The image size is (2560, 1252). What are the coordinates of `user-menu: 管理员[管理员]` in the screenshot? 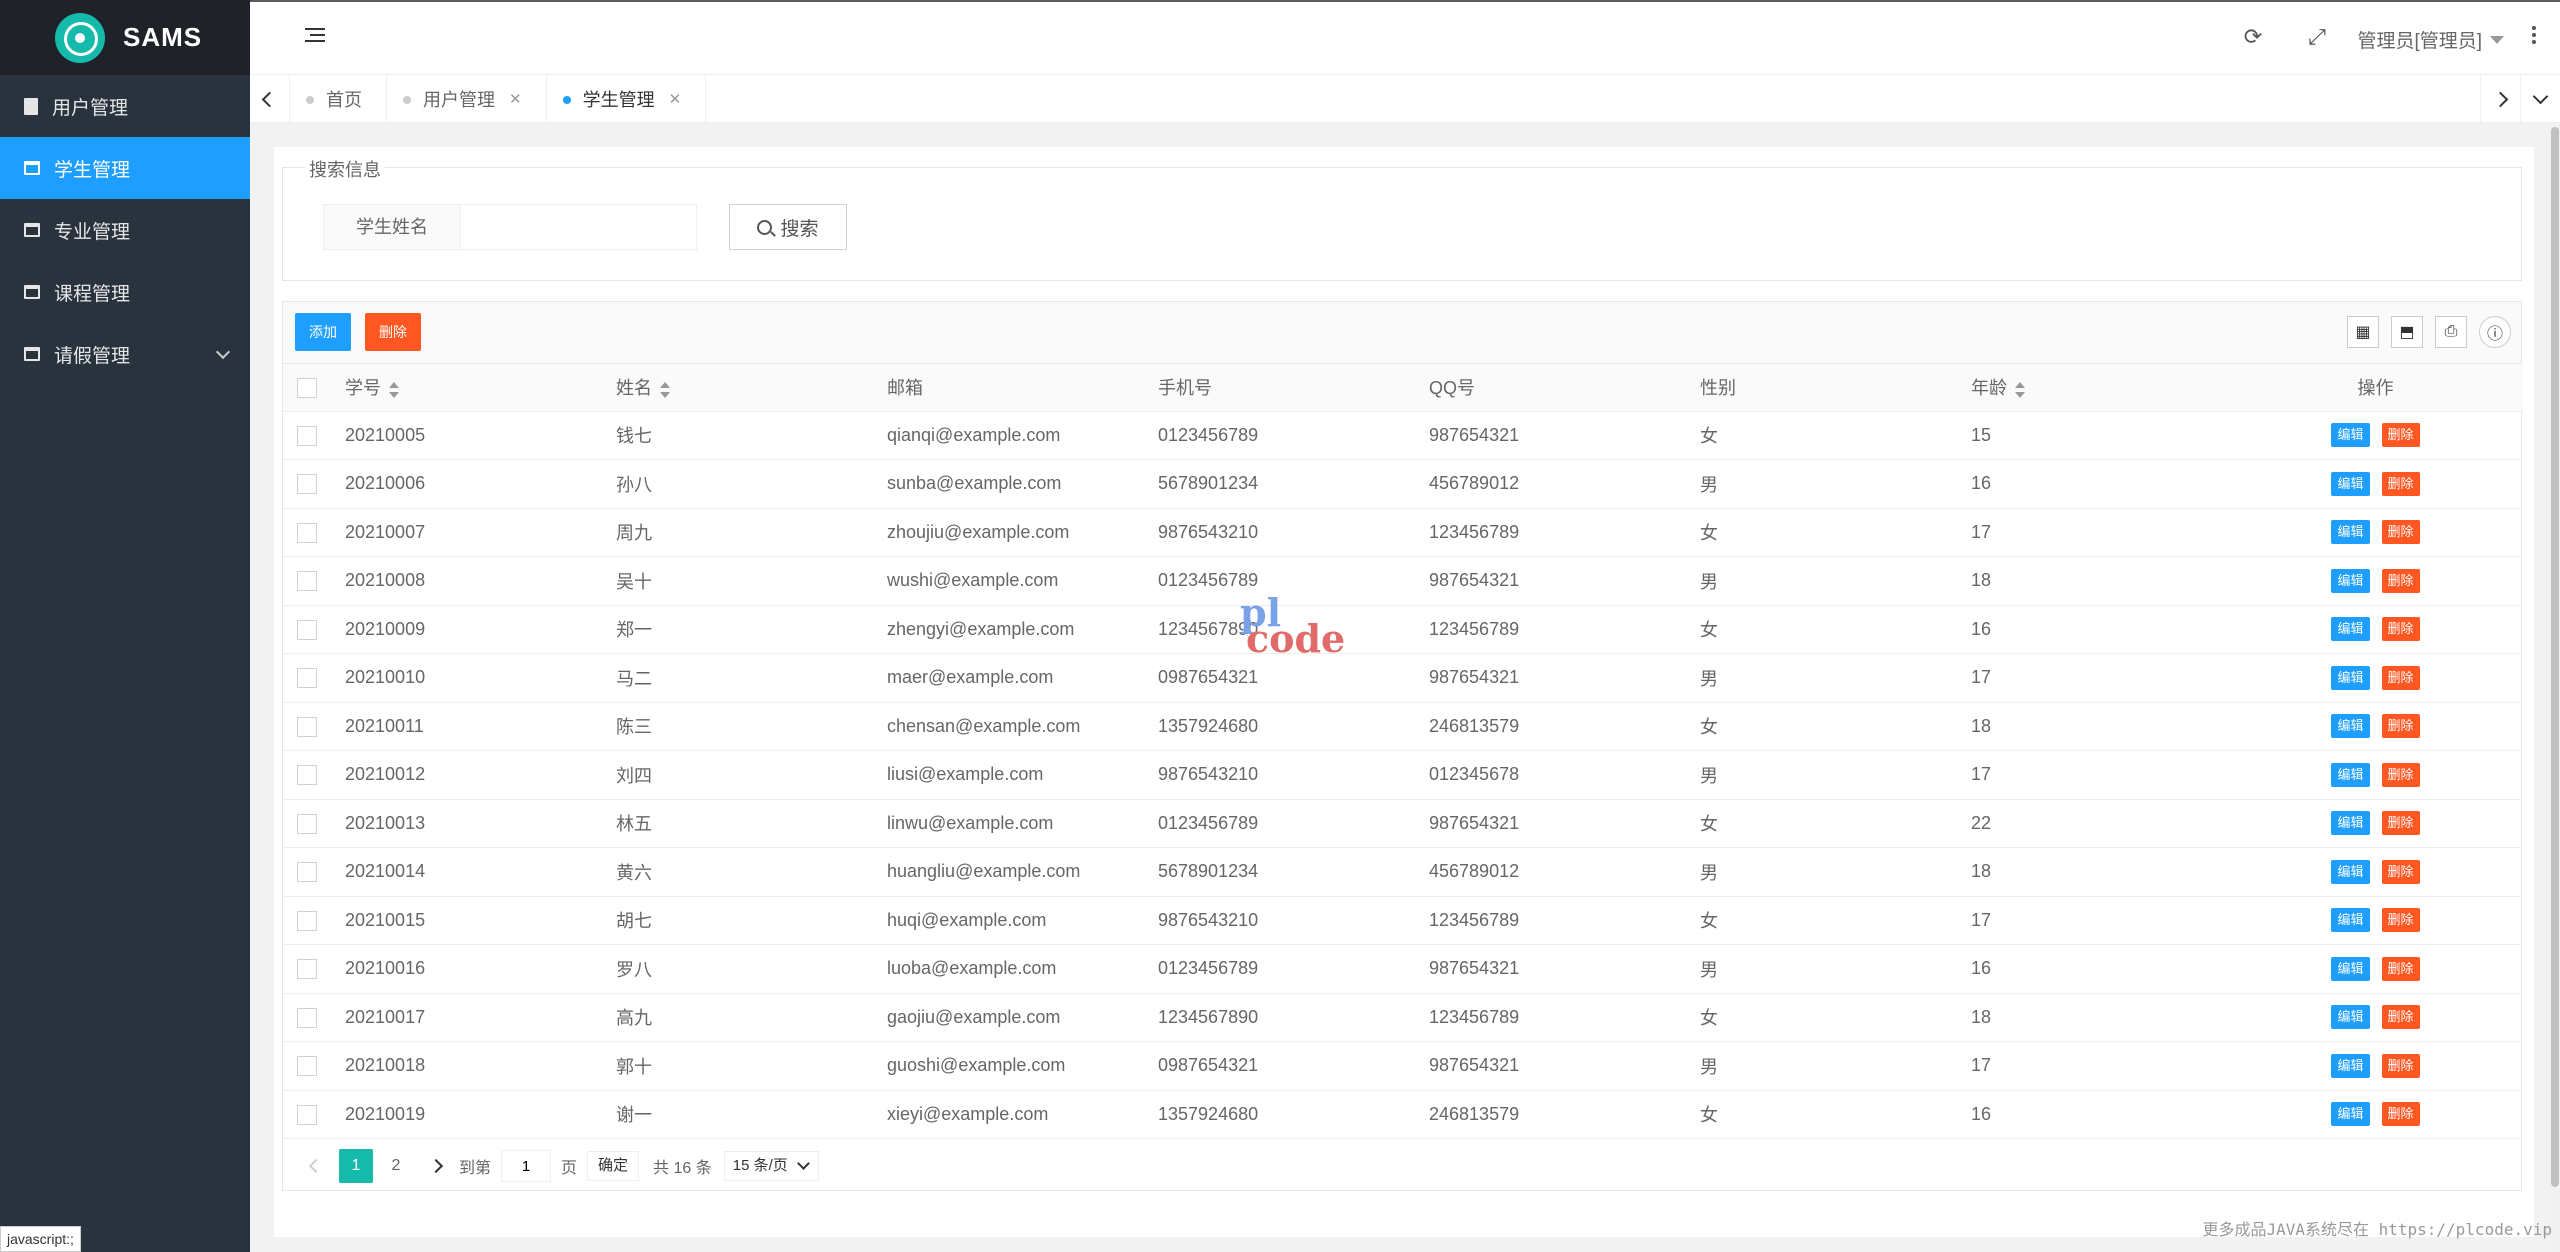 It's located at (2430, 39).